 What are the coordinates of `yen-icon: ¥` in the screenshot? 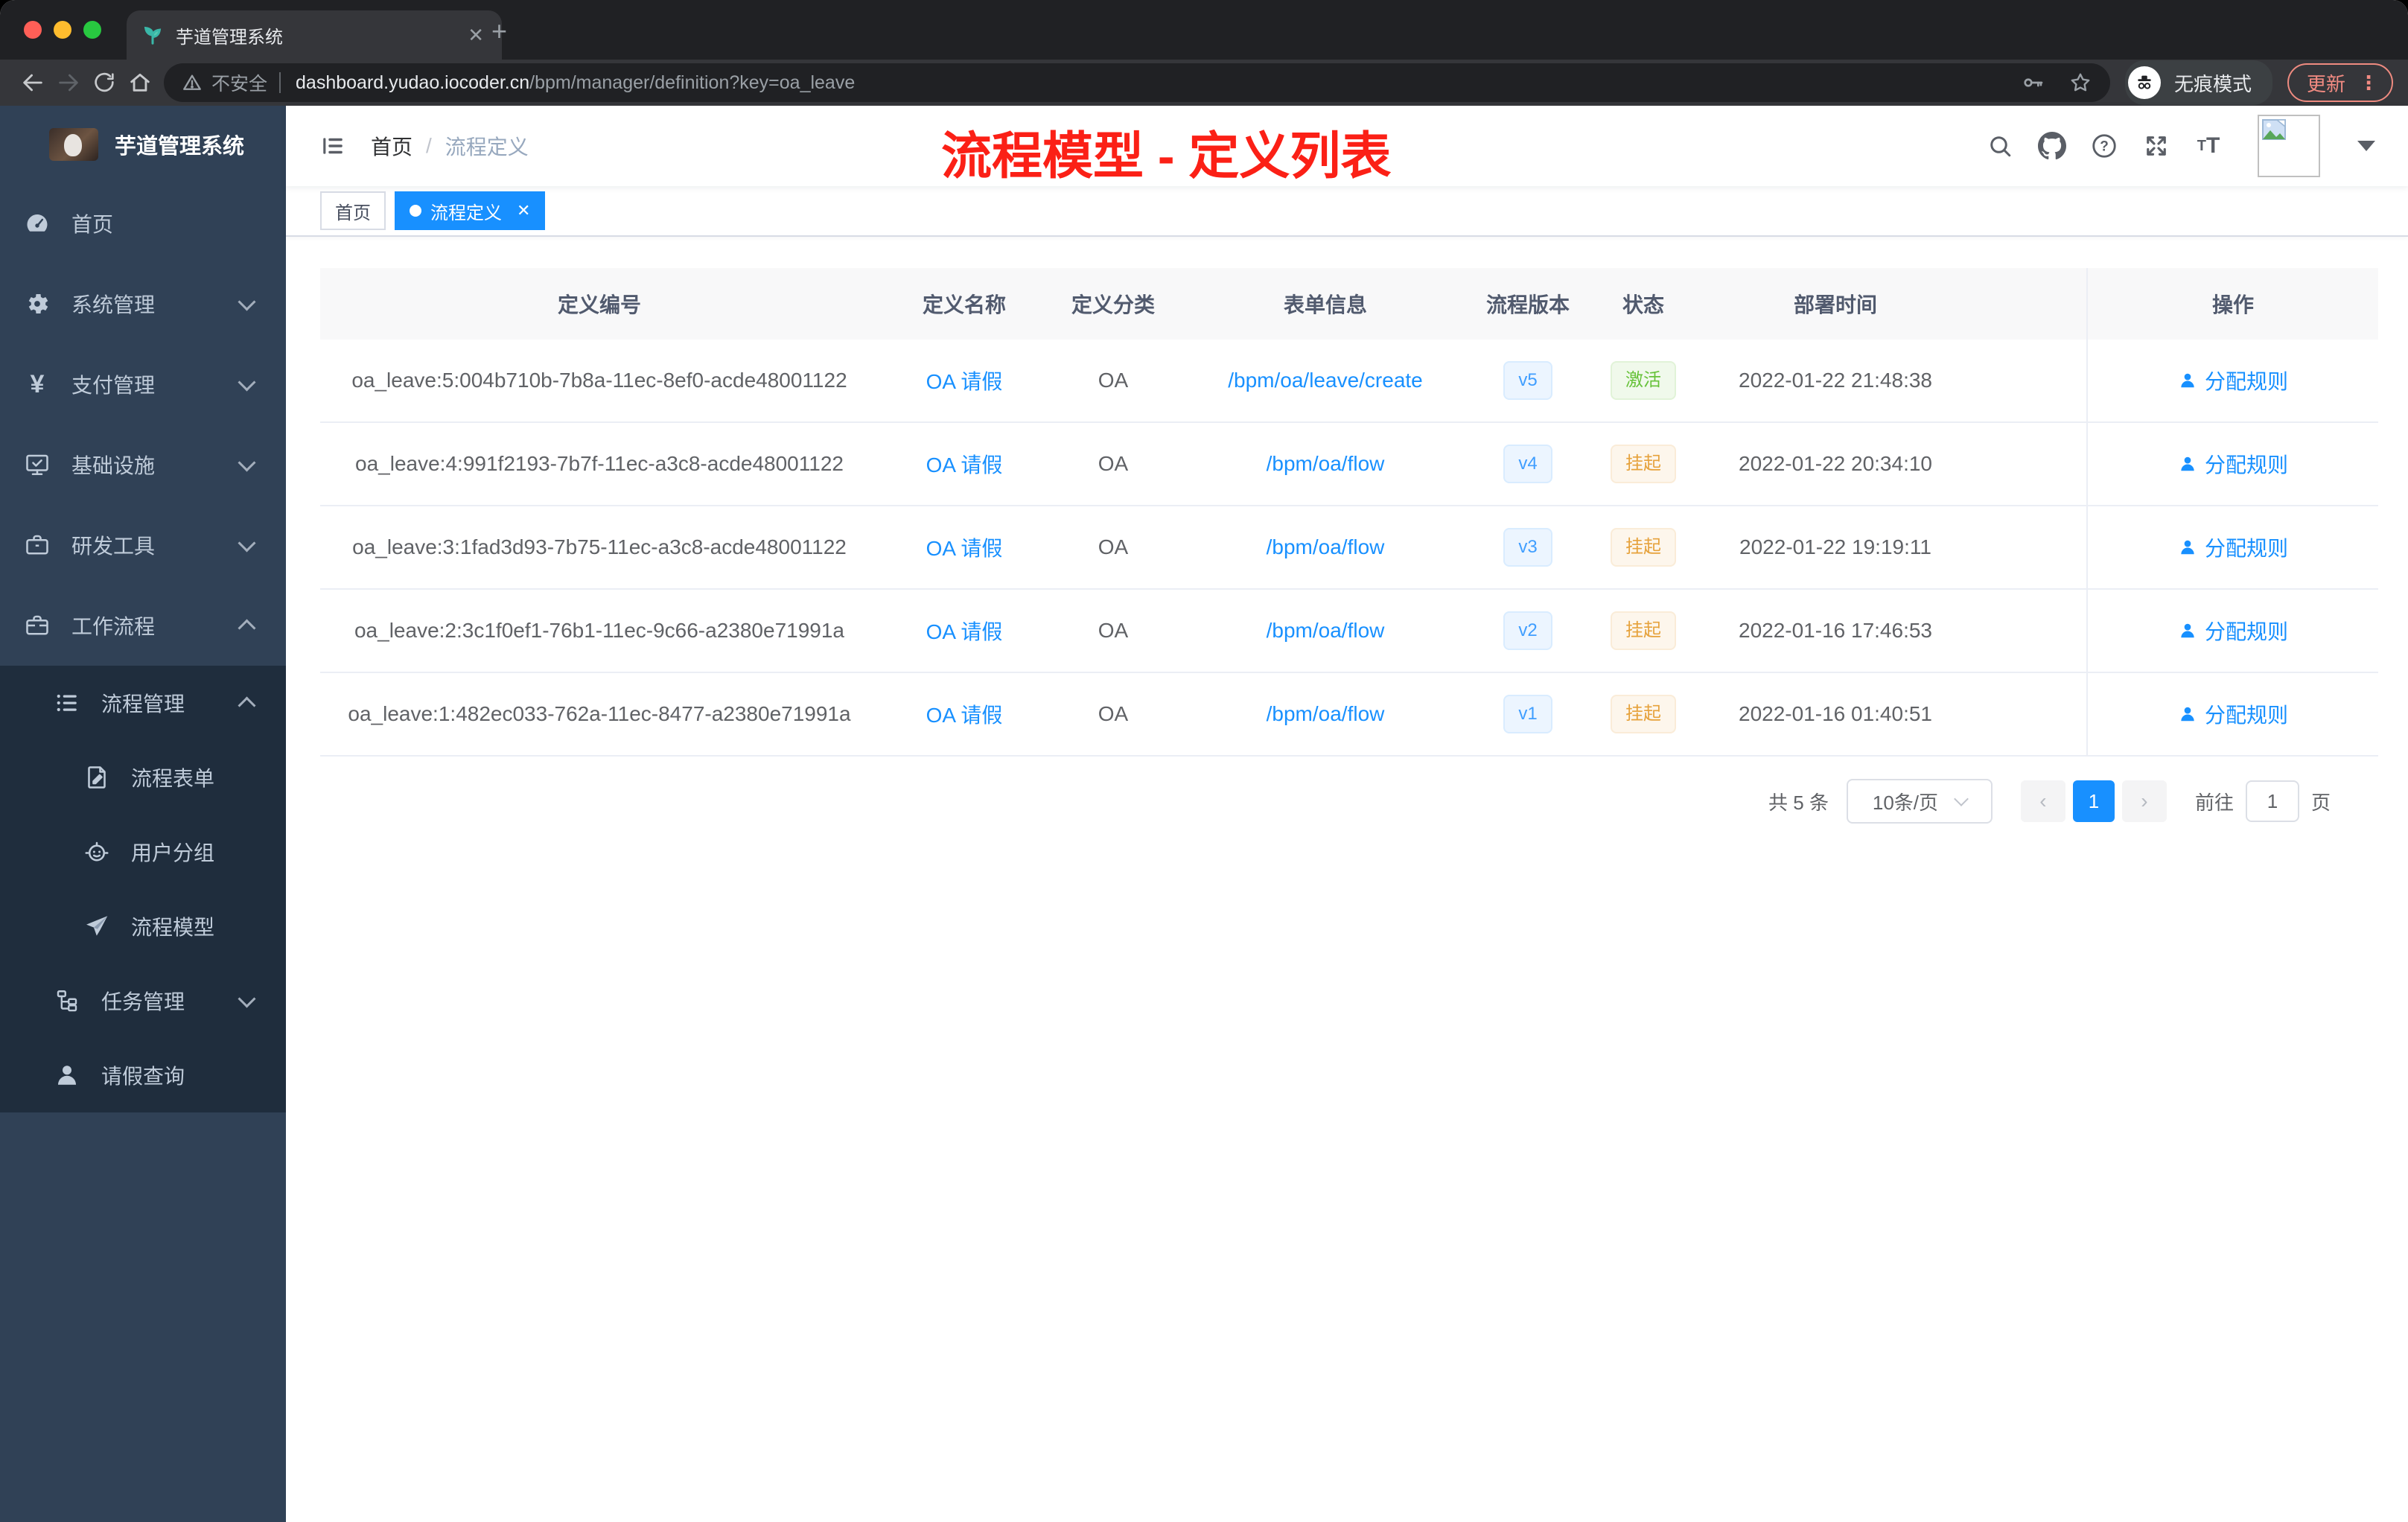 It's located at (37, 384).